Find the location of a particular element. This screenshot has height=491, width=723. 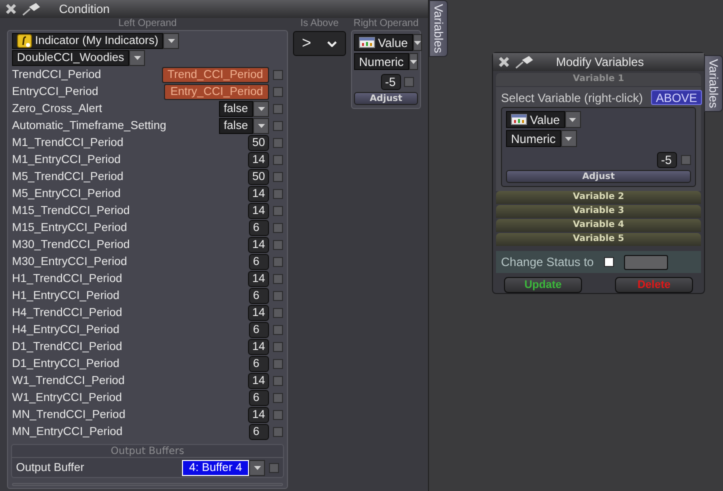

update-button: Update is located at coordinates (543, 285).